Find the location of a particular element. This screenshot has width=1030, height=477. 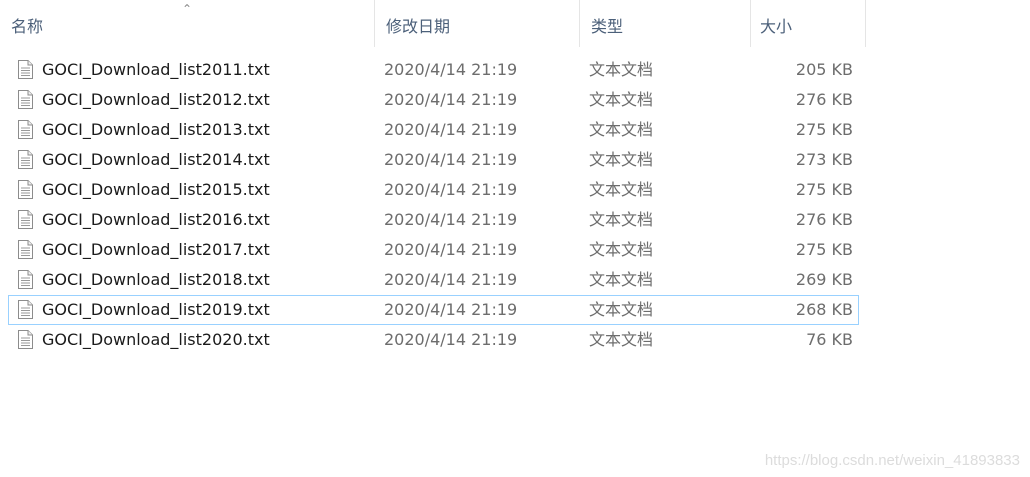

file-size: 76 KB is located at coordinates (829, 339).